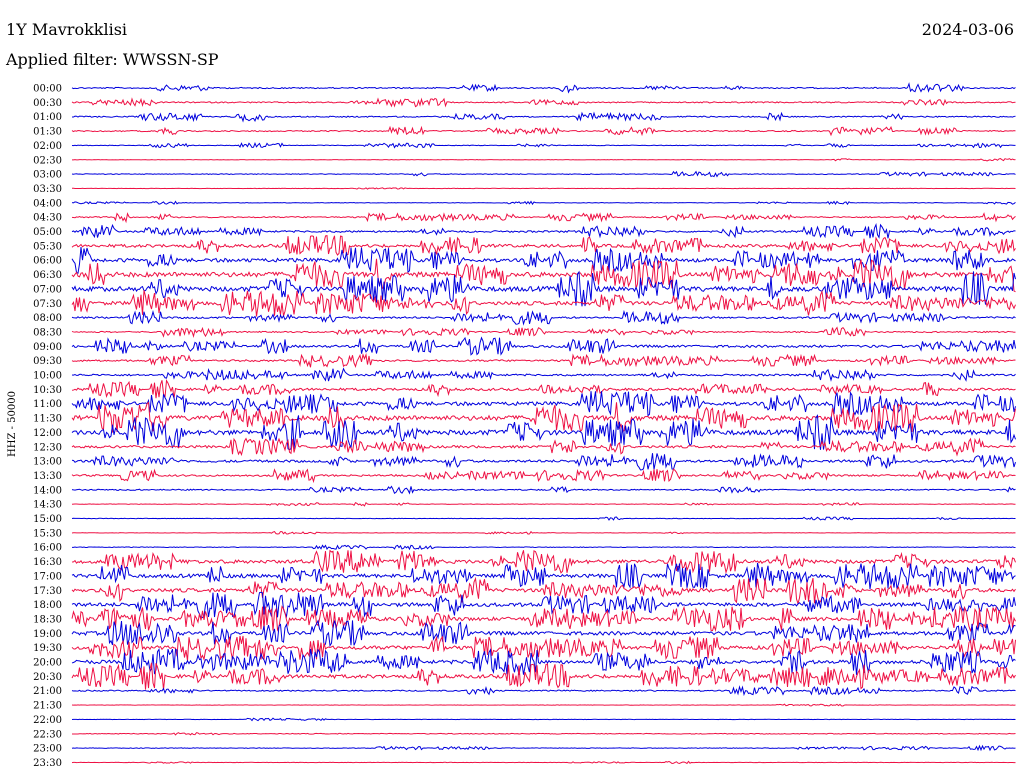 The width and height of the screenshot is (1024, 780). Describe the element at coordinates (47, 218) in the screenshot. I see `time-tick-label: 04:30` at that location.